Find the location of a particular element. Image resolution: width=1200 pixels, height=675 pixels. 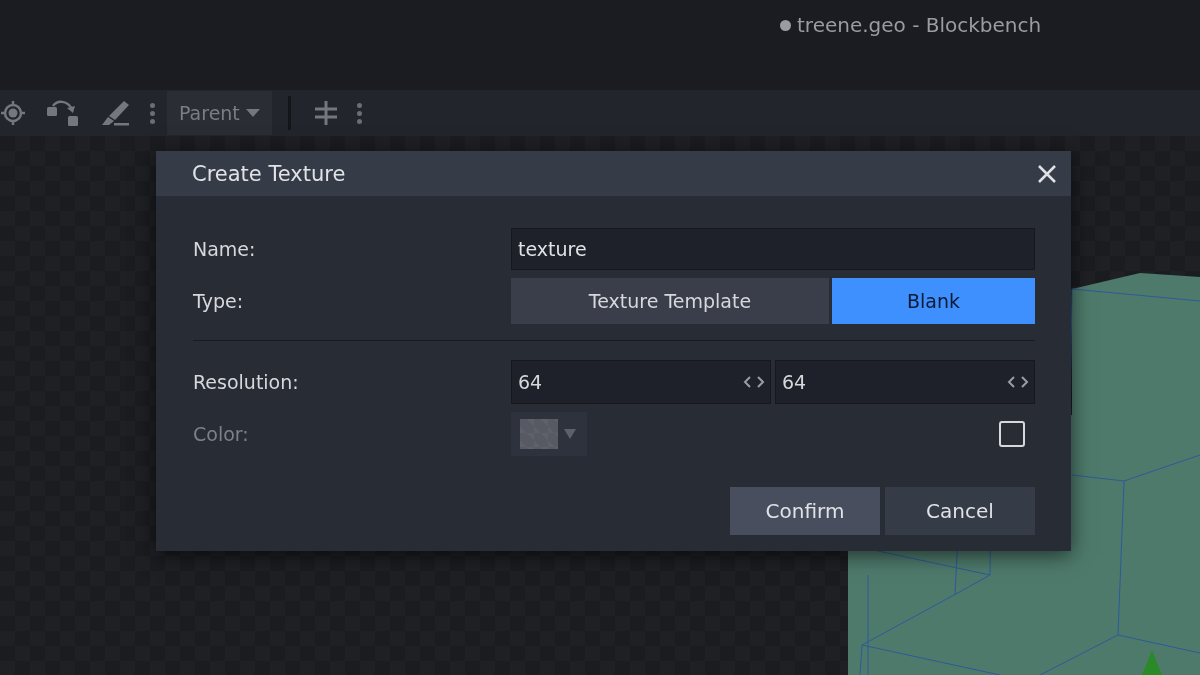

type-option: Texture Template is located at coordinates (670, 301).